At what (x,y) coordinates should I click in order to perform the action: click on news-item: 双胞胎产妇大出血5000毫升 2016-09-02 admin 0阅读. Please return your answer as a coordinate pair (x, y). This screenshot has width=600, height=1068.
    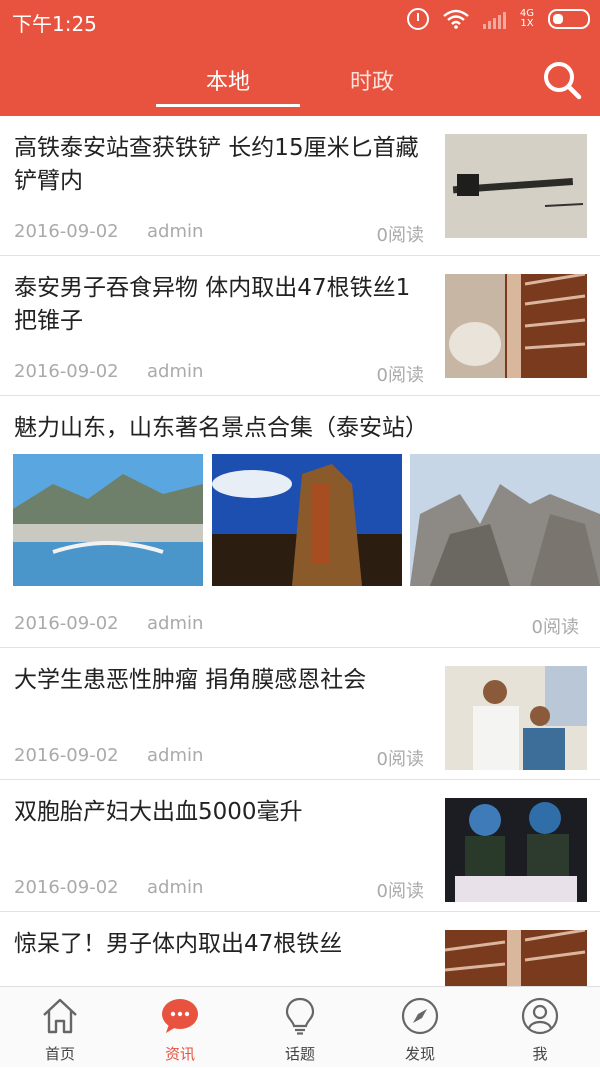
    Looking at the image, I should click on (300, 846).